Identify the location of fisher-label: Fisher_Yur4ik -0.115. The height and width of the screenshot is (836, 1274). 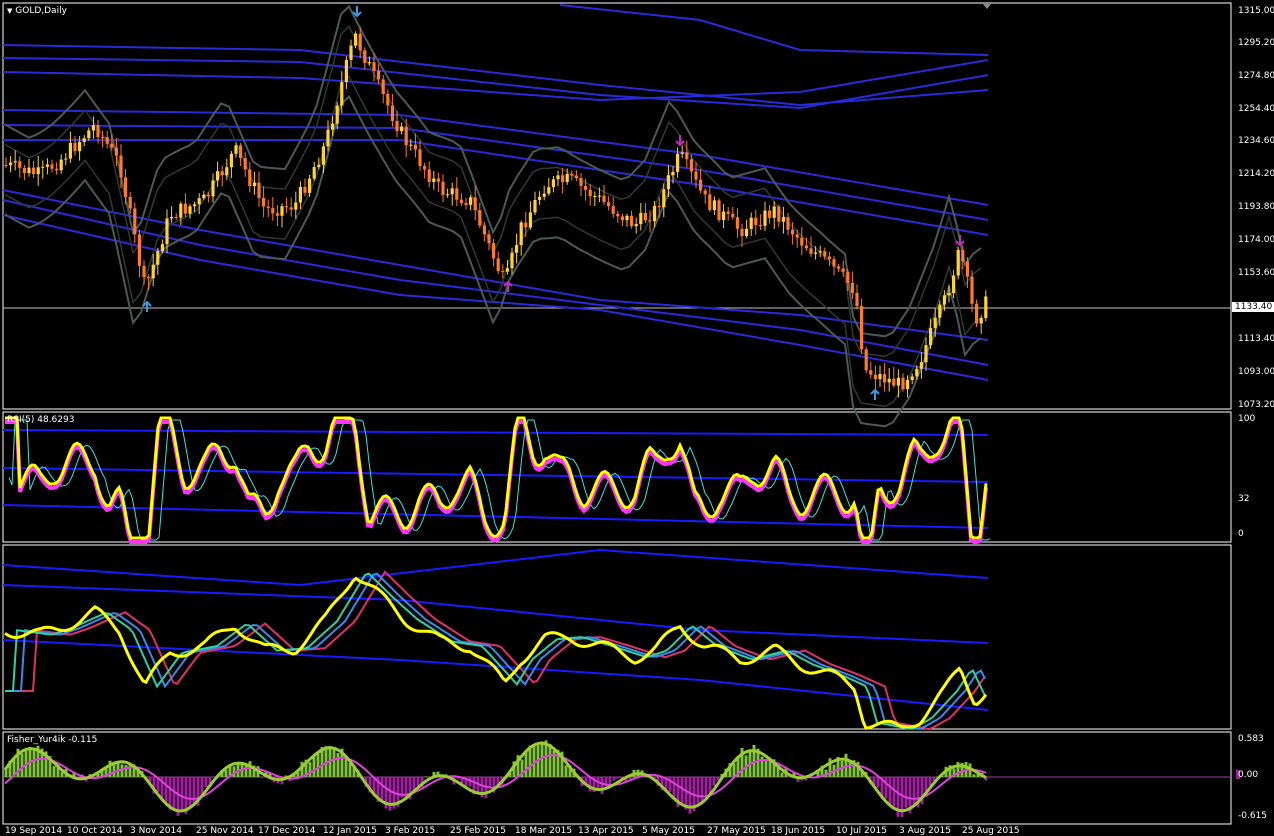
(52, 740).